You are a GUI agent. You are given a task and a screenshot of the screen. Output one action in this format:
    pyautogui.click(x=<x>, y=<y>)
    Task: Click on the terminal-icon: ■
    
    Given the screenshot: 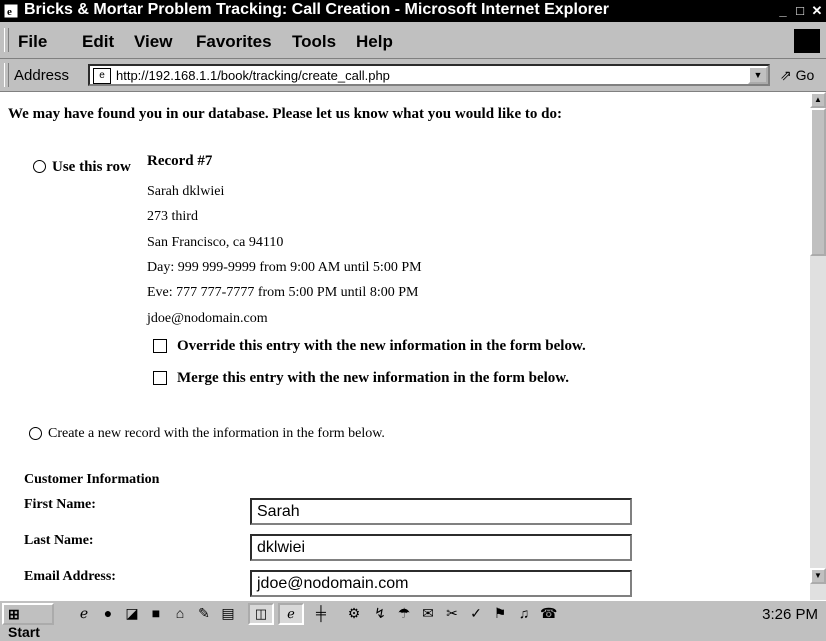 What is the action you would take?
    pyautogui.click(x=156, y=613)
    